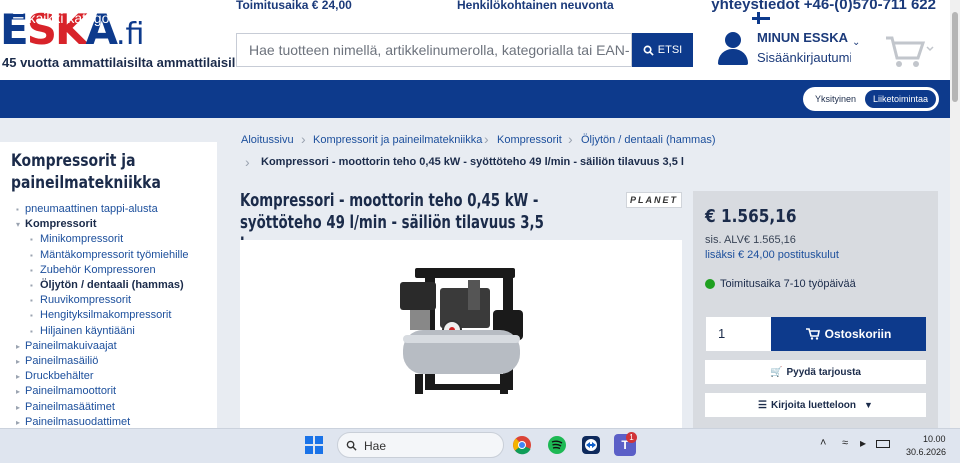  Describe the element at coordinates (955, 214) in the screenshot. I see `page-scrollbar` at that location.